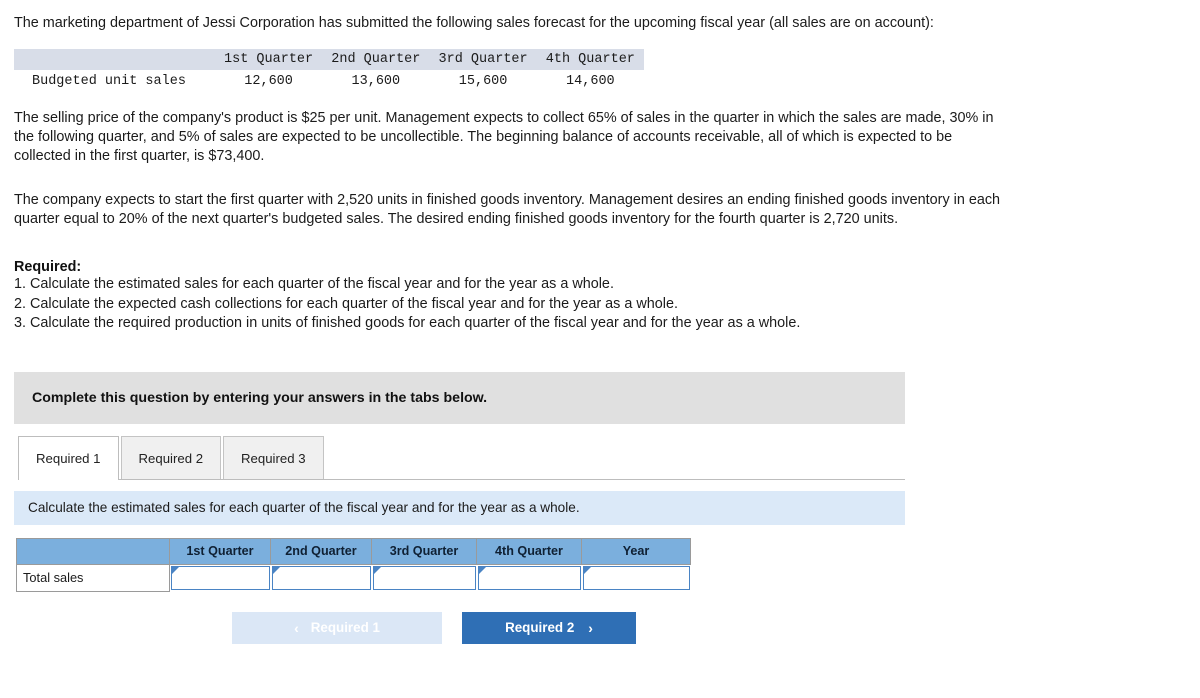  I want to click on next-required-button: Required 2 ›, so click(549, 627).